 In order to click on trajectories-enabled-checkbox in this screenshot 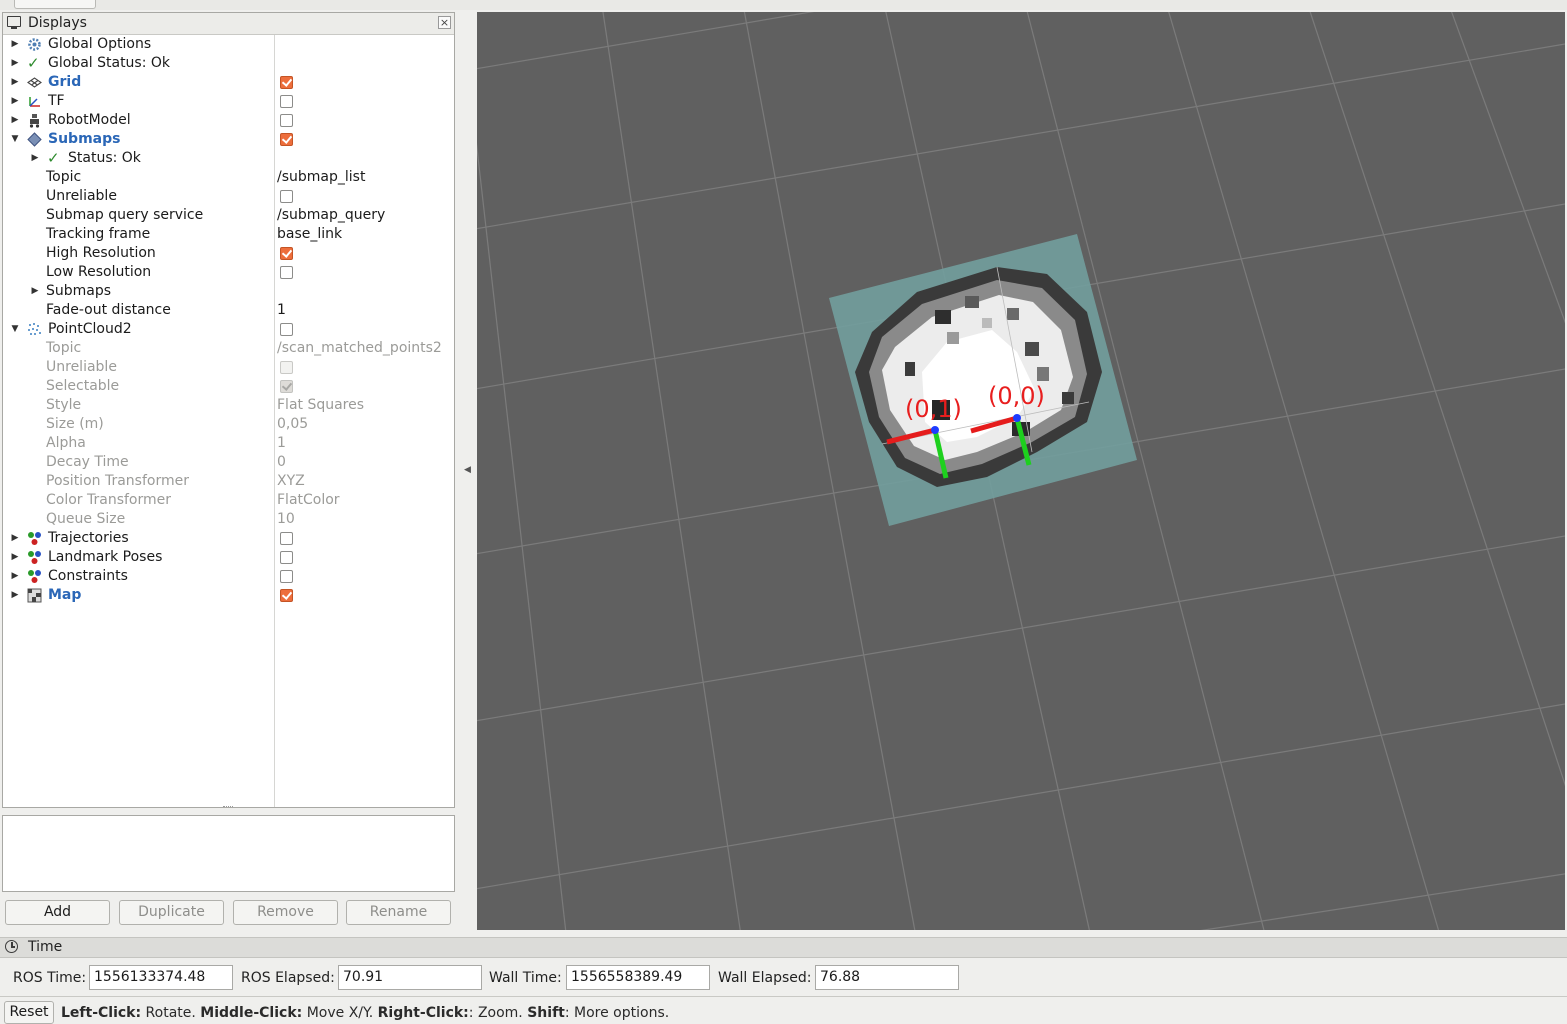, I will do `click(286, 538)`.